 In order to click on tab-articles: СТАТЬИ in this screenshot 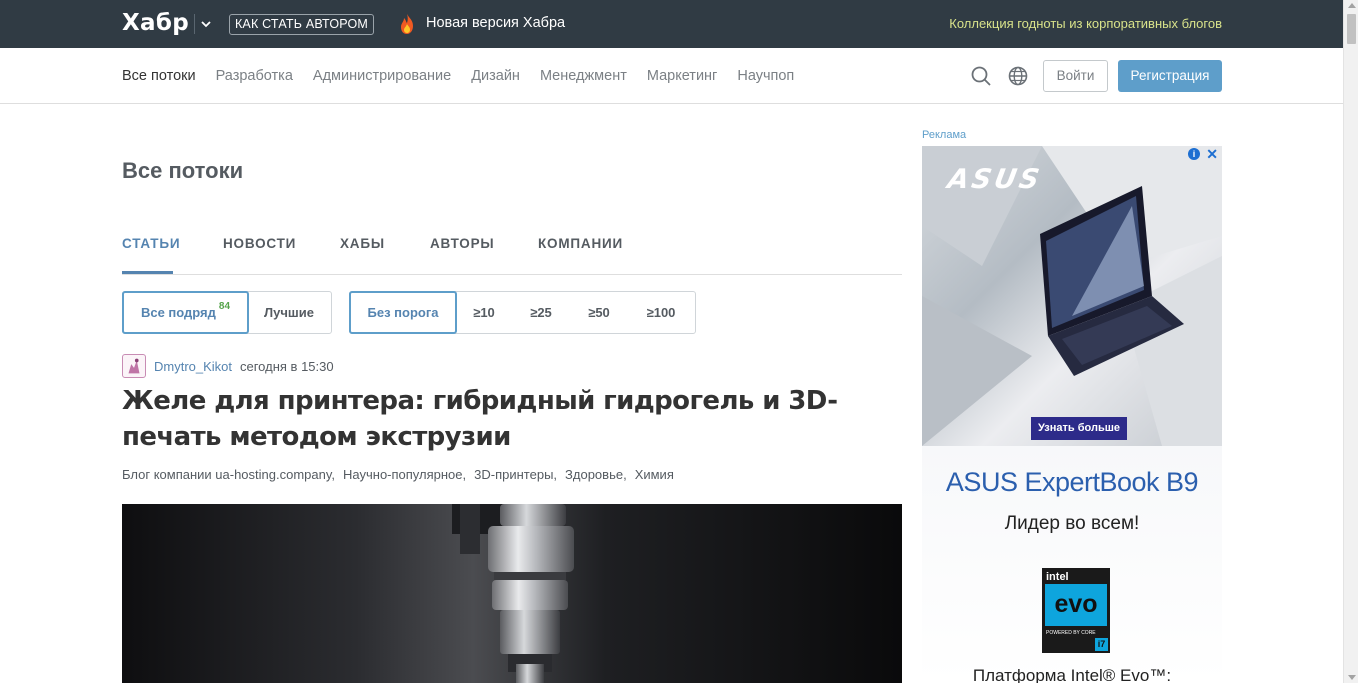, I will do `click(151, 243)`.